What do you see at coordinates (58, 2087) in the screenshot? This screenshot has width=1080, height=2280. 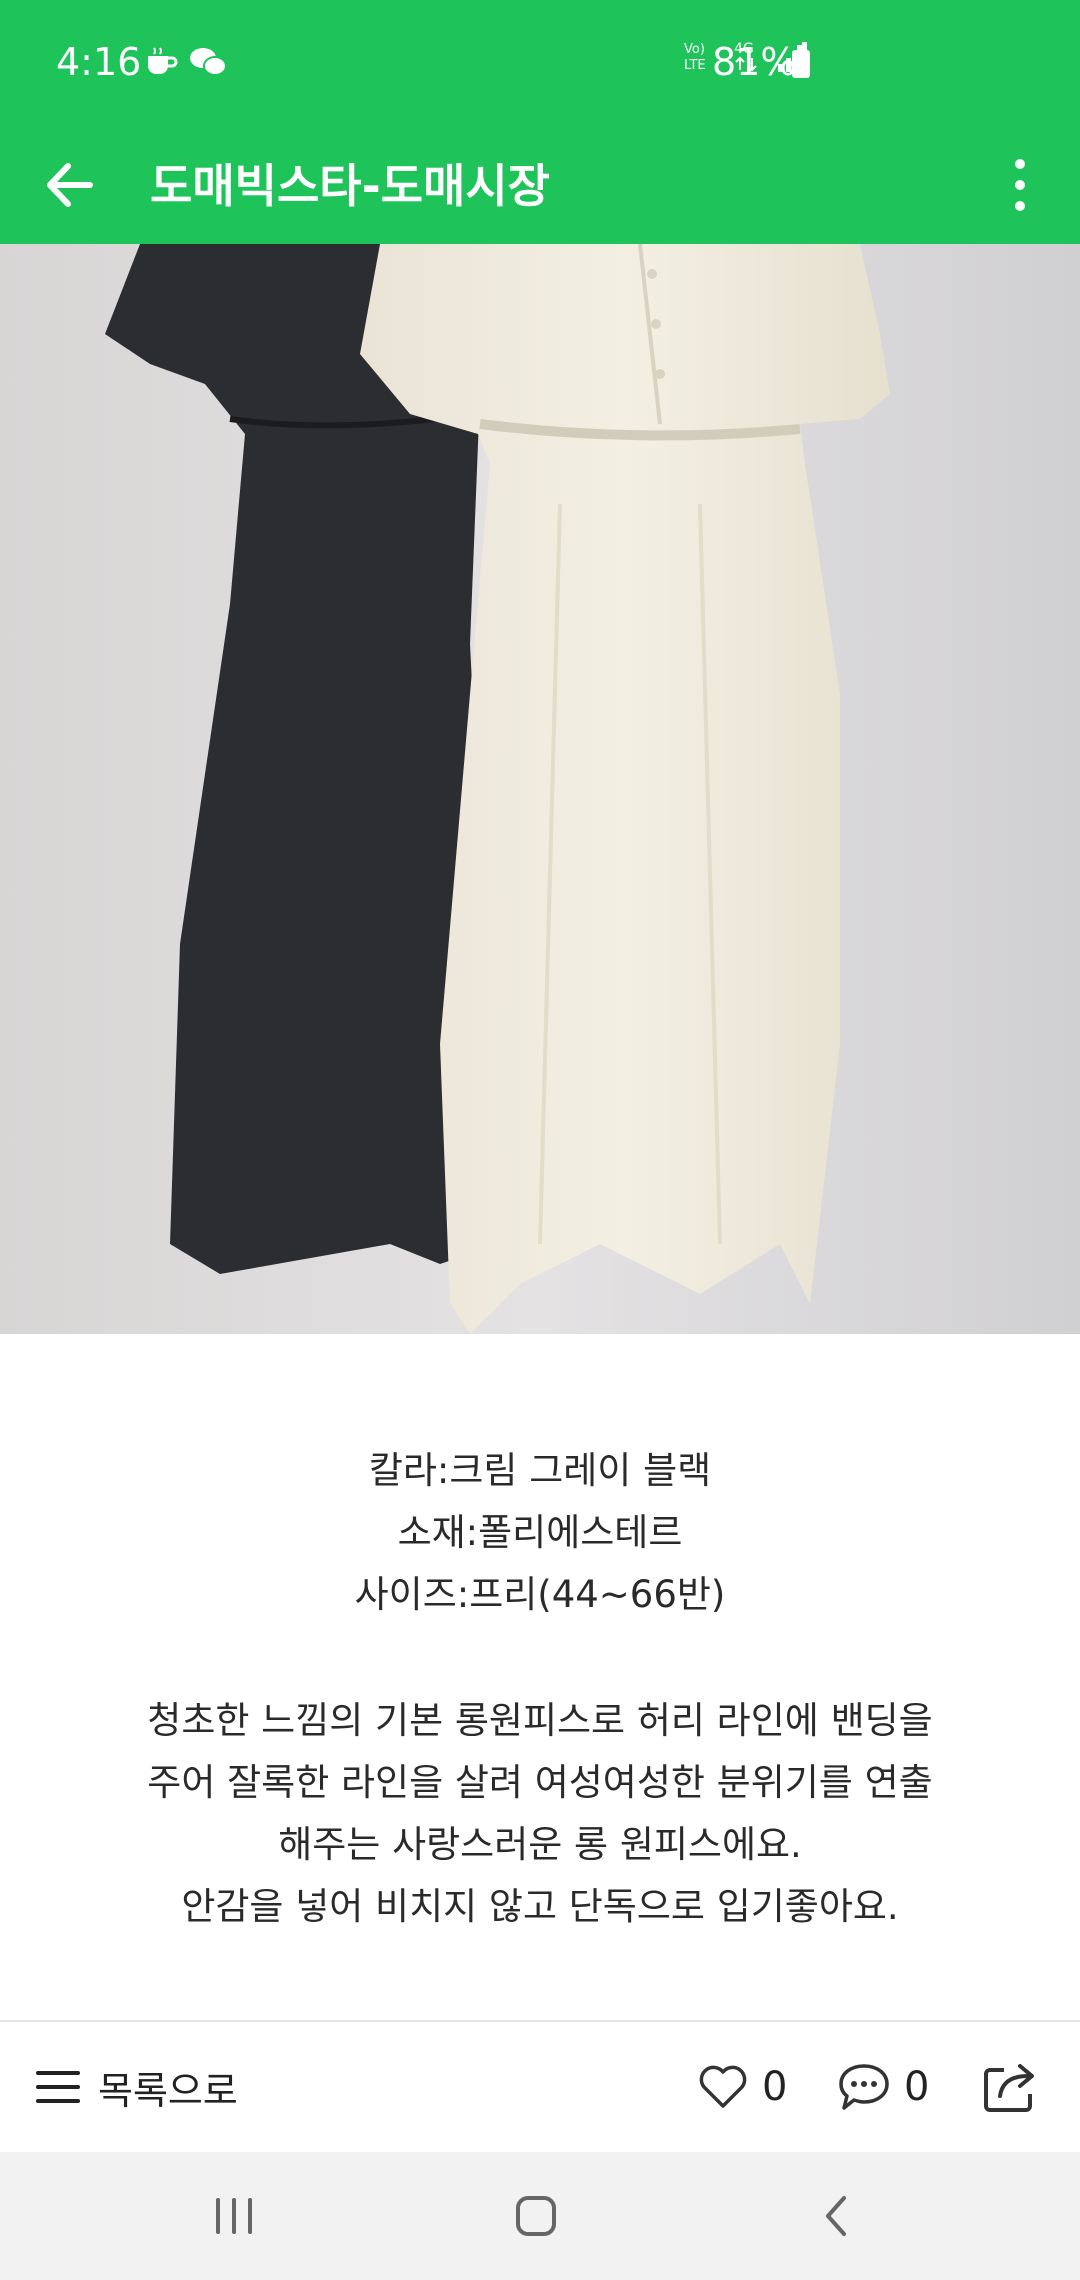 I see `menu-icon` at bounding box center [58, 2087].